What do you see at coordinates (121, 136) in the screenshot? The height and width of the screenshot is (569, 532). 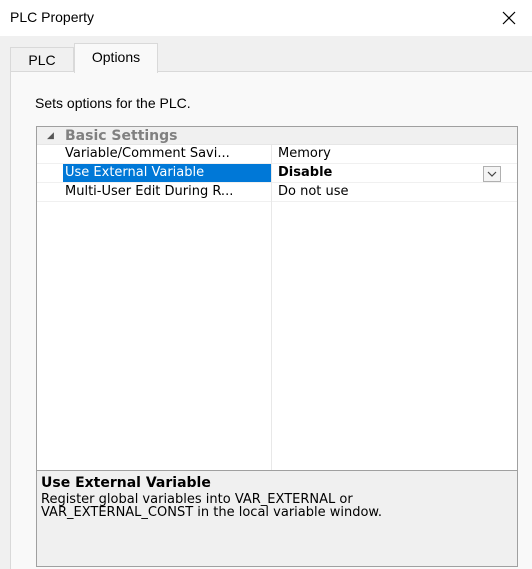 I see `category-label: Basic Settings` at bounding box center [121, 136].